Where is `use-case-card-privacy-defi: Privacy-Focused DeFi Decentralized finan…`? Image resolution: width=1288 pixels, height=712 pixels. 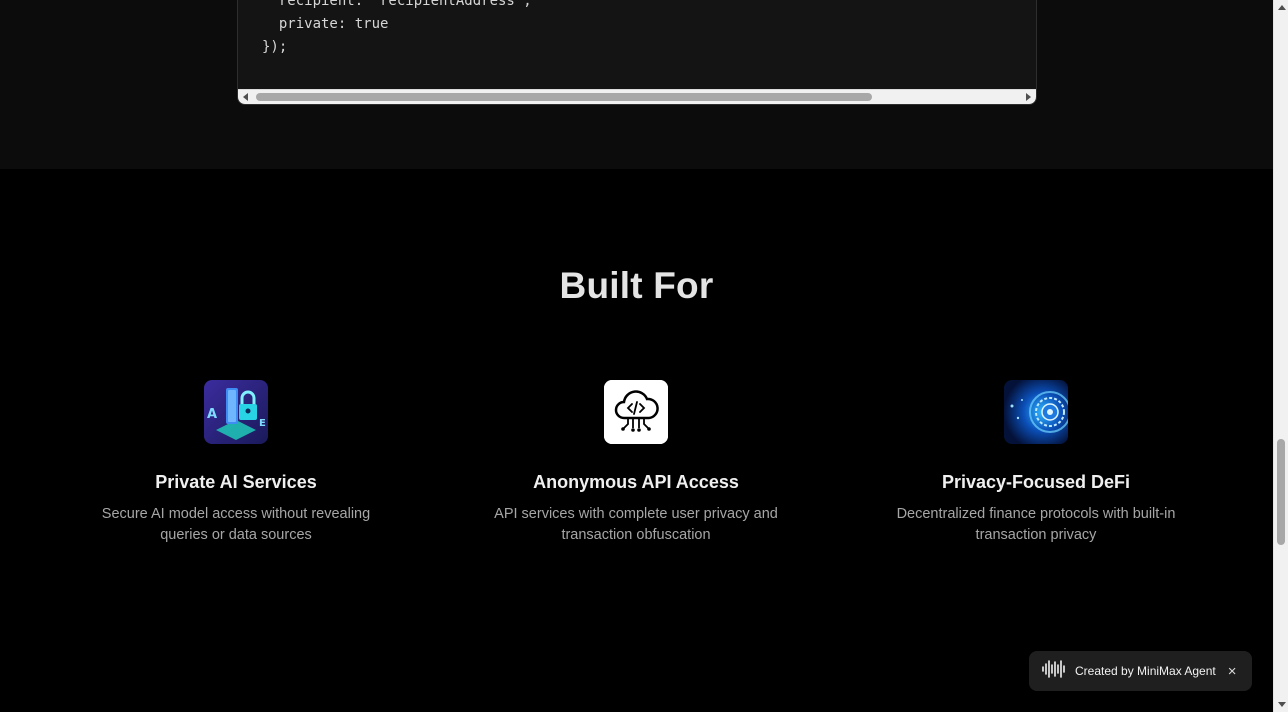 use-case-card-privacy-defi: Privacy-Focused DeFi Decentralized finan… is located at coordinates (1036, 463).